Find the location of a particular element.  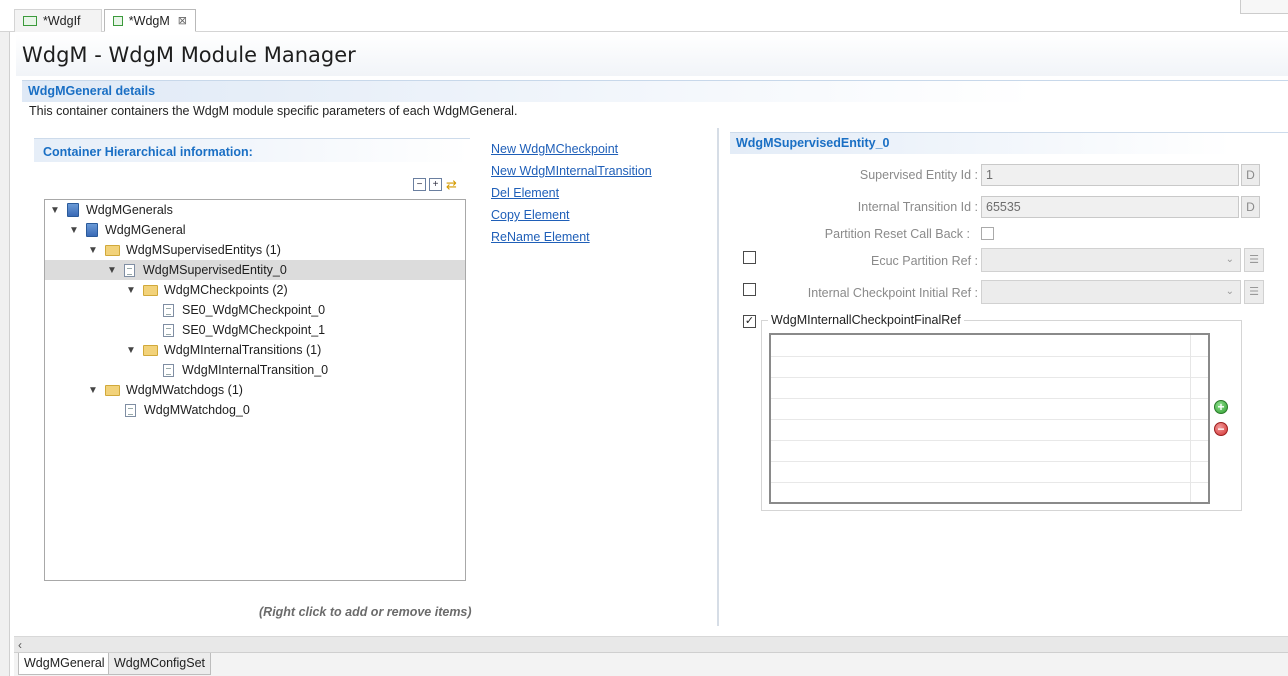

tree-node-label: WdgMWatchdogs (1) is located at coordinates (184, 390).